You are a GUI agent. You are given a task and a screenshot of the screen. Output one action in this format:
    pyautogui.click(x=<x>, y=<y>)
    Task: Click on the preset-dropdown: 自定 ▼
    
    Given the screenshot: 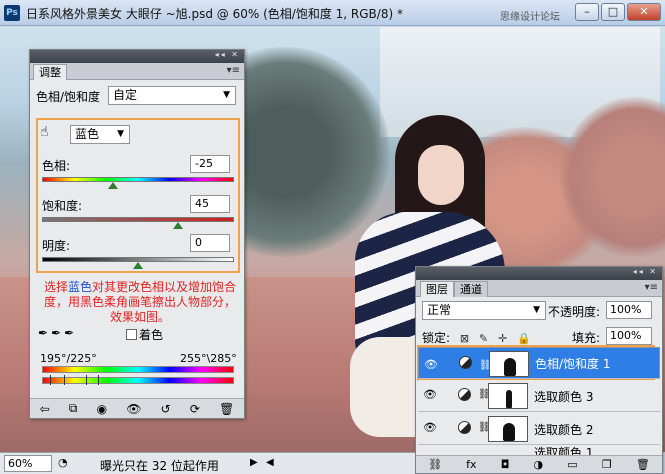 What is the action you would take?
    pyautogui.click(x=172, y=95)
    